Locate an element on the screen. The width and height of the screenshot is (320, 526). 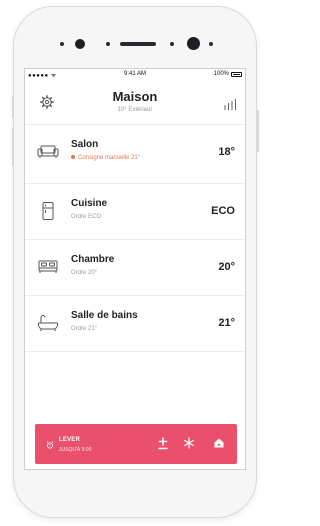
room-name: Chambre is located at coordinates (93, 259).